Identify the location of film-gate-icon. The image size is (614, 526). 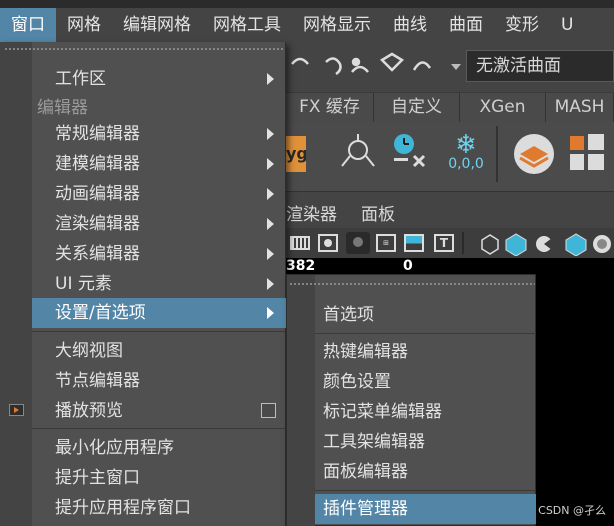
(300, 243).